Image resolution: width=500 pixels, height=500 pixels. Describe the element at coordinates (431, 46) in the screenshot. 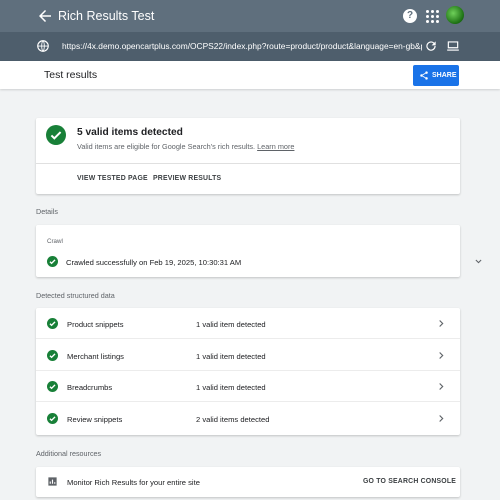

I see `reload-icon` at that location.